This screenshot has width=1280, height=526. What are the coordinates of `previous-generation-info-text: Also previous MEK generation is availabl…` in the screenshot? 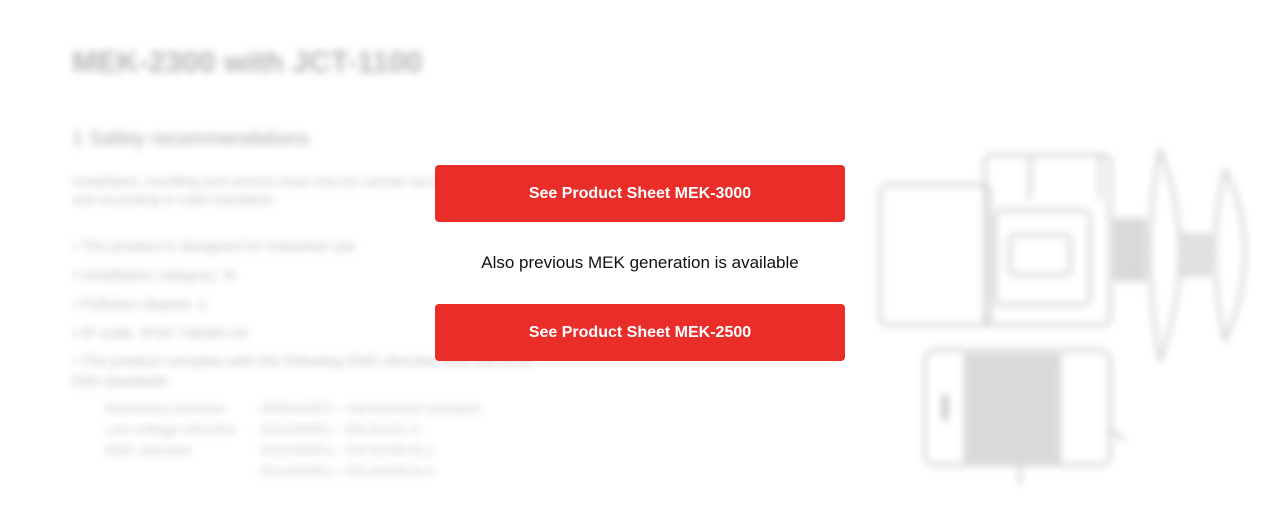 It's located at (640, 262).